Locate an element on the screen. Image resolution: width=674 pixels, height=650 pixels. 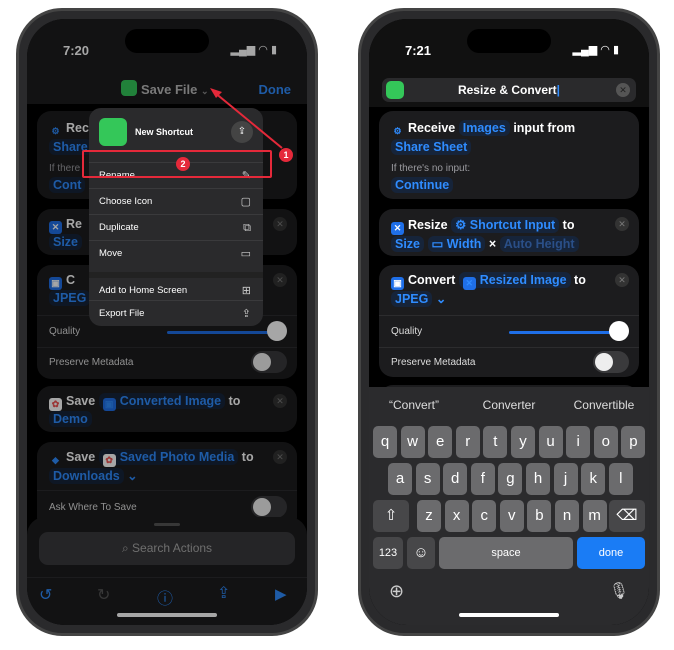
key-u: u is located at coordinates (550, 442).